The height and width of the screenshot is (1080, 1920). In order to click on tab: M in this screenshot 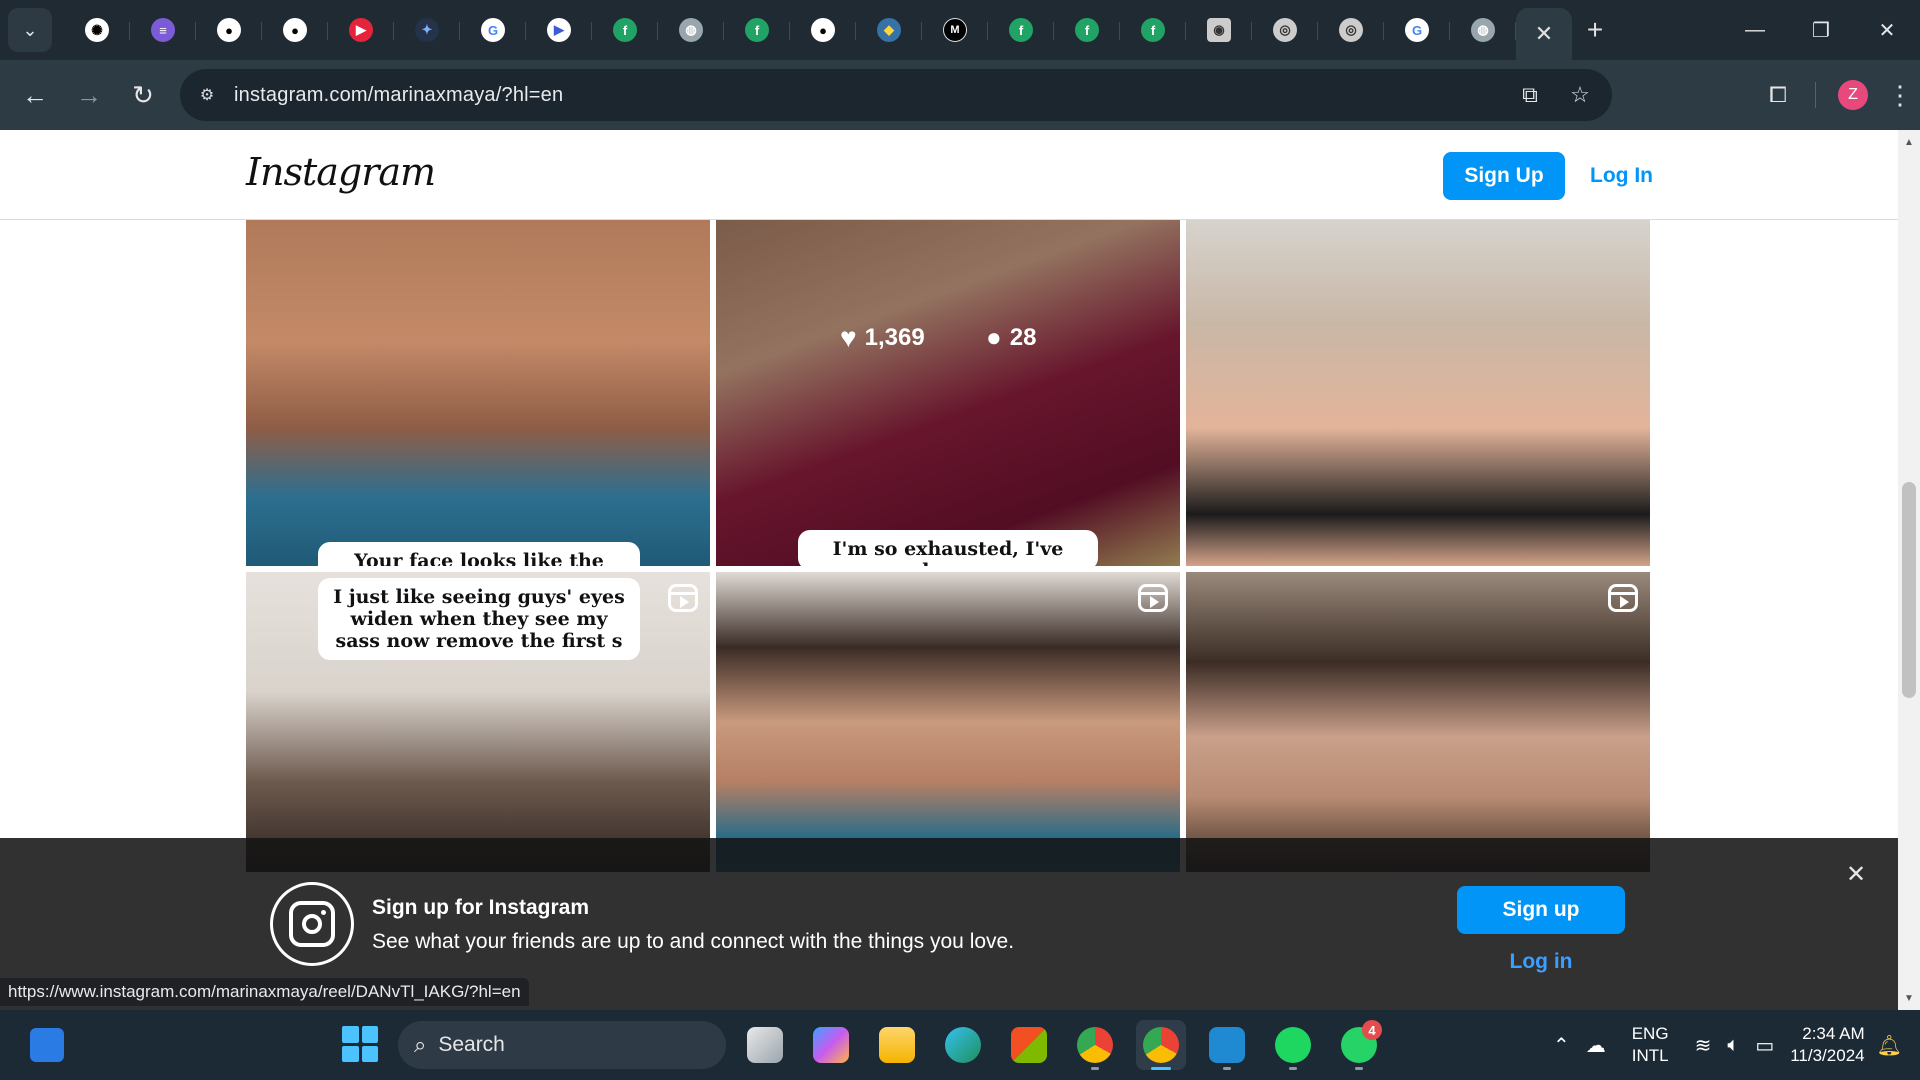, I will do `click(955, 30)`.